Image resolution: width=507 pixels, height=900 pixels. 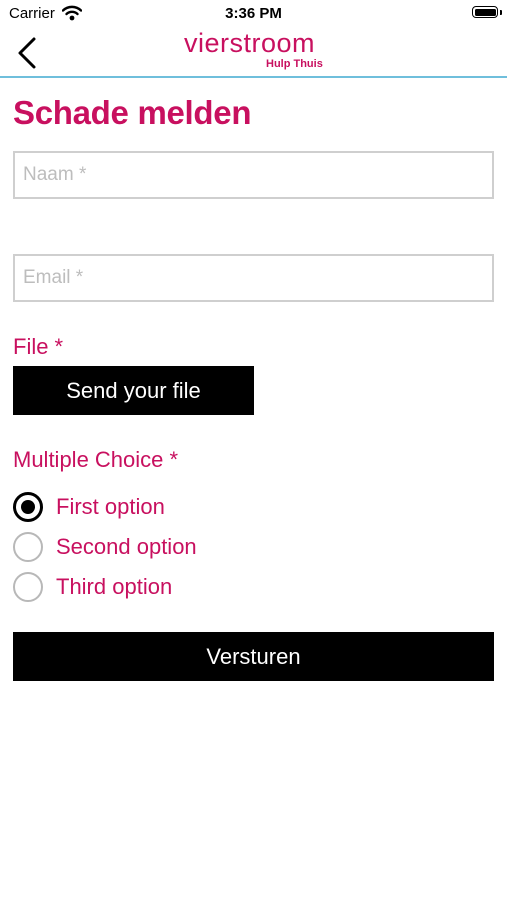 I want to click on multiple-choice-label: Multiple Choice *, so click(x=96, y=459).